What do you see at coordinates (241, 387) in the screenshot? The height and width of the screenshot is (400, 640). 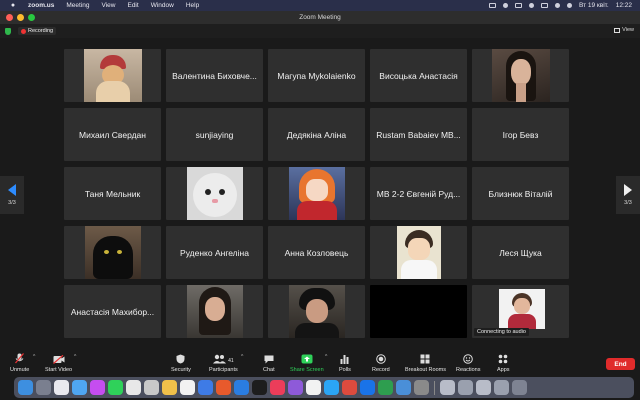 I see `word-icon` at bounding box center [241, 387].